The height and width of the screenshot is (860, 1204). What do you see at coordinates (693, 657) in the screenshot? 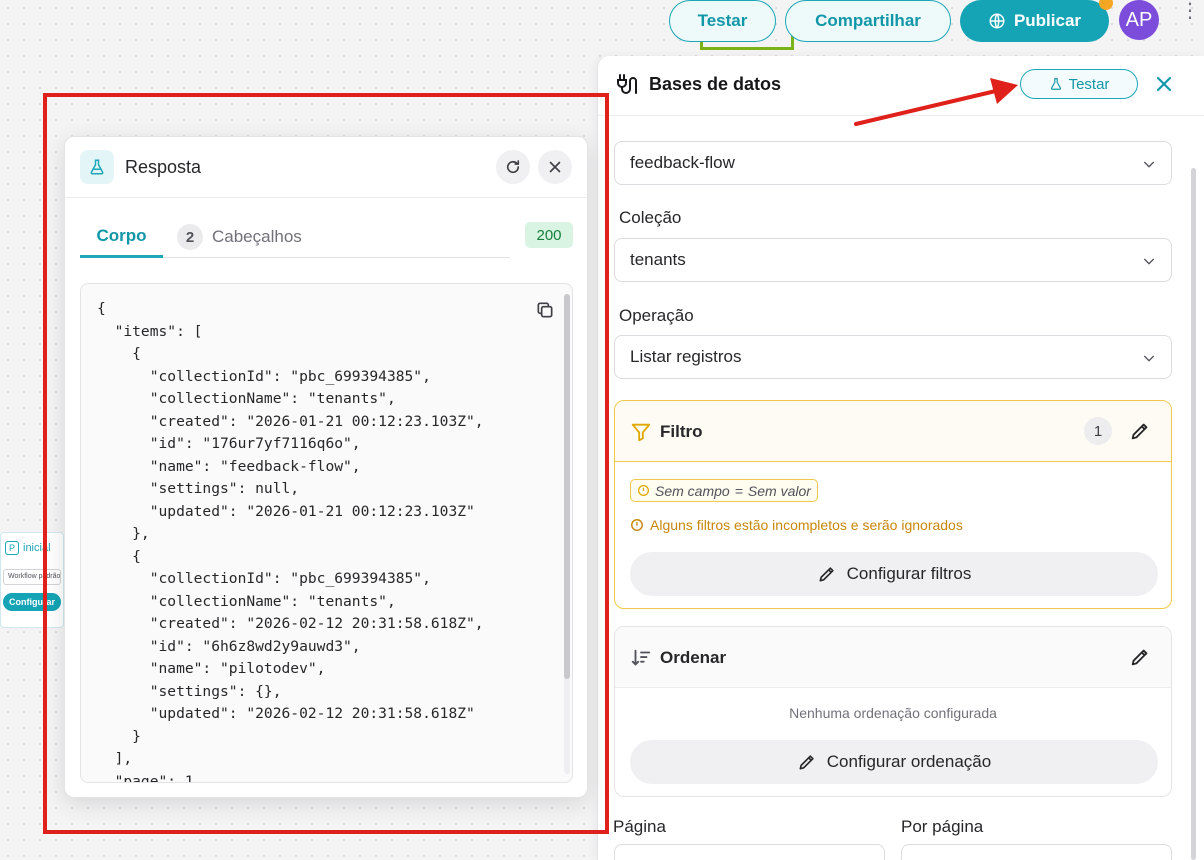
I see `sort-title: Ordenar` at bounding box center [693, 657].